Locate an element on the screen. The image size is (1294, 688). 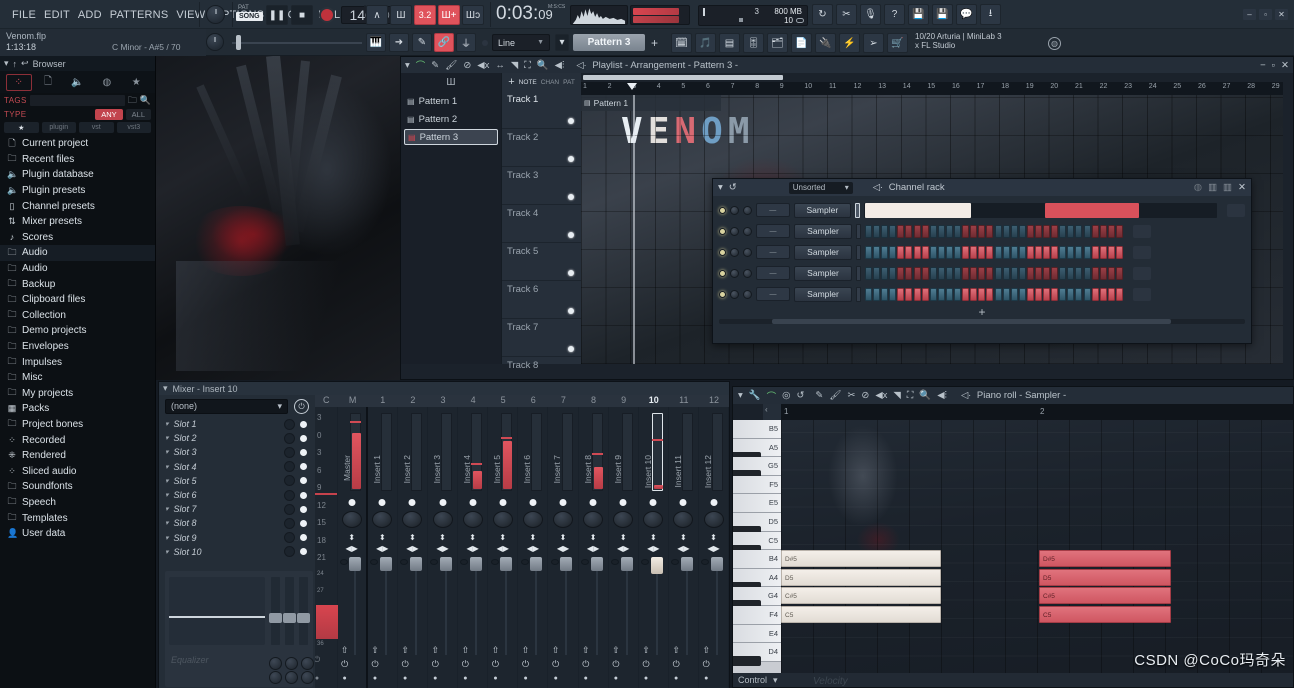
browser-item-scores: ♪ Scores is located at coordinates (77, 238).